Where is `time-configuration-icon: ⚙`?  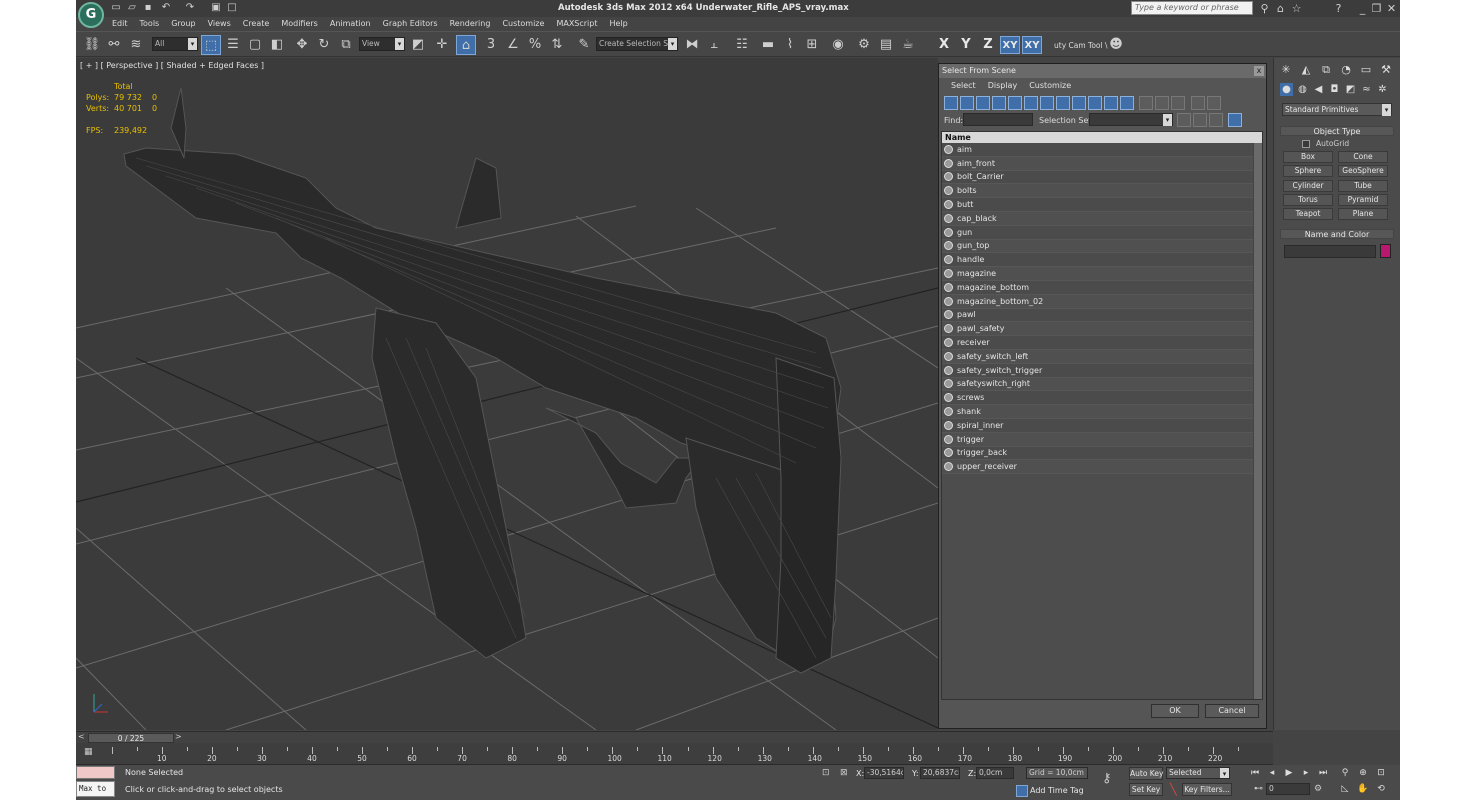
time-configuration-icon: ⚙ is located at coordinates (1318, 789).